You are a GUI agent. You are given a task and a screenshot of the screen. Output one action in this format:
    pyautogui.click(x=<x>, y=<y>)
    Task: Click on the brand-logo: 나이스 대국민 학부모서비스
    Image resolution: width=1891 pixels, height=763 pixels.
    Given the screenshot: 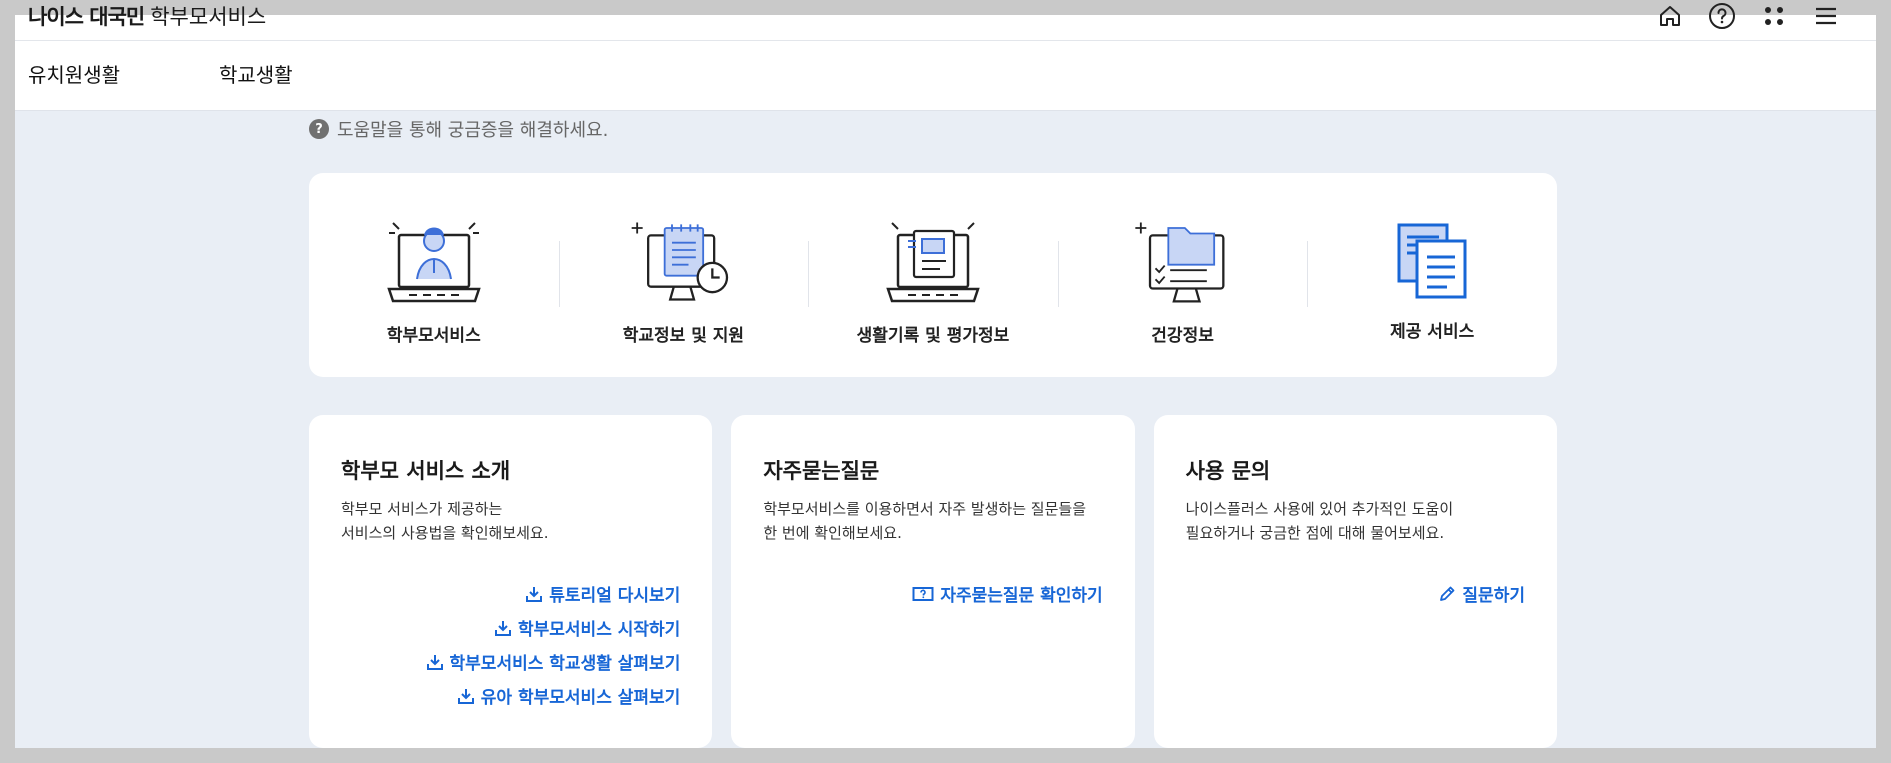 What is the action you would take?
    pyautogui.click(x=147, y=16)
    